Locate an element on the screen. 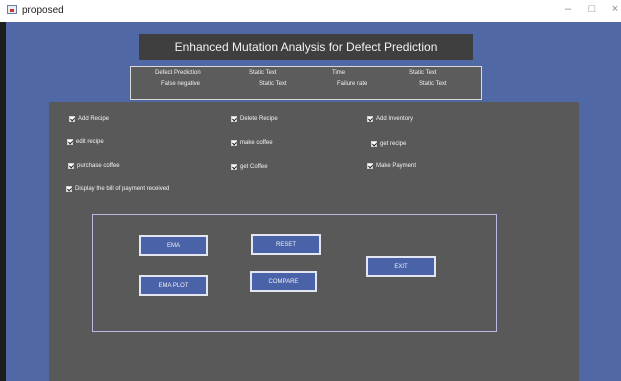  checkbox-add-recipe: Add Recipe is located at coordinates (89, 119).